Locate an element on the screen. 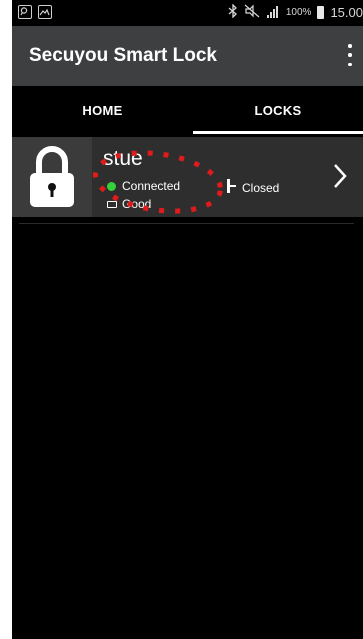 The width and height of the screenshot is (363, 639). lock-card: stue Connected Good Closed is located at coordinates (187, 177).